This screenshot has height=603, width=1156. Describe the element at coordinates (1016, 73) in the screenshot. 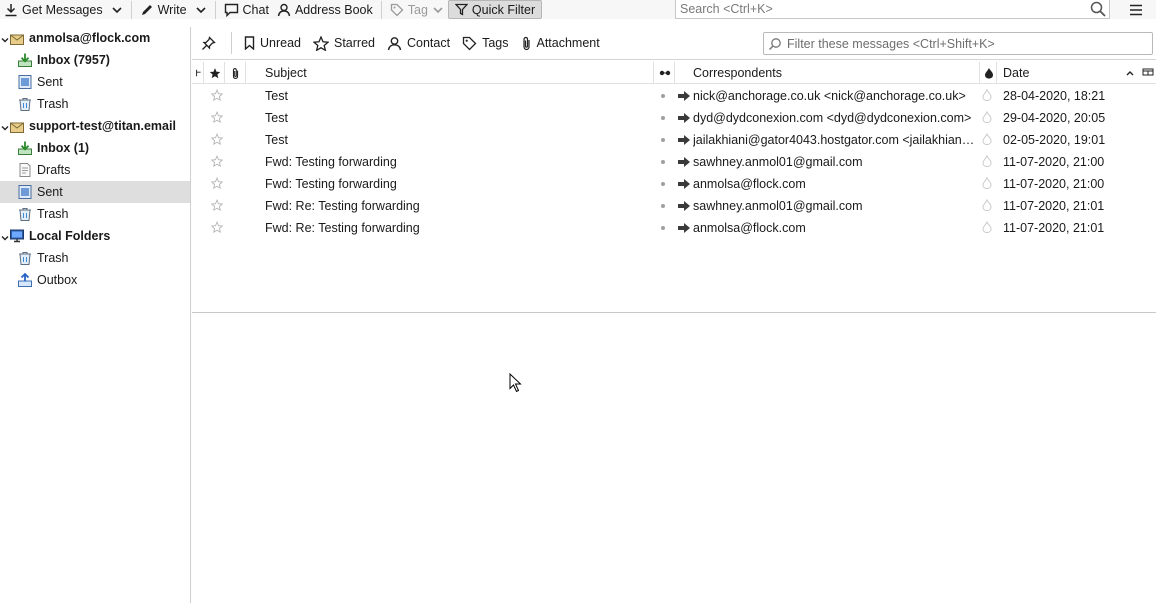

I see `date-header-label: Date` at that location.